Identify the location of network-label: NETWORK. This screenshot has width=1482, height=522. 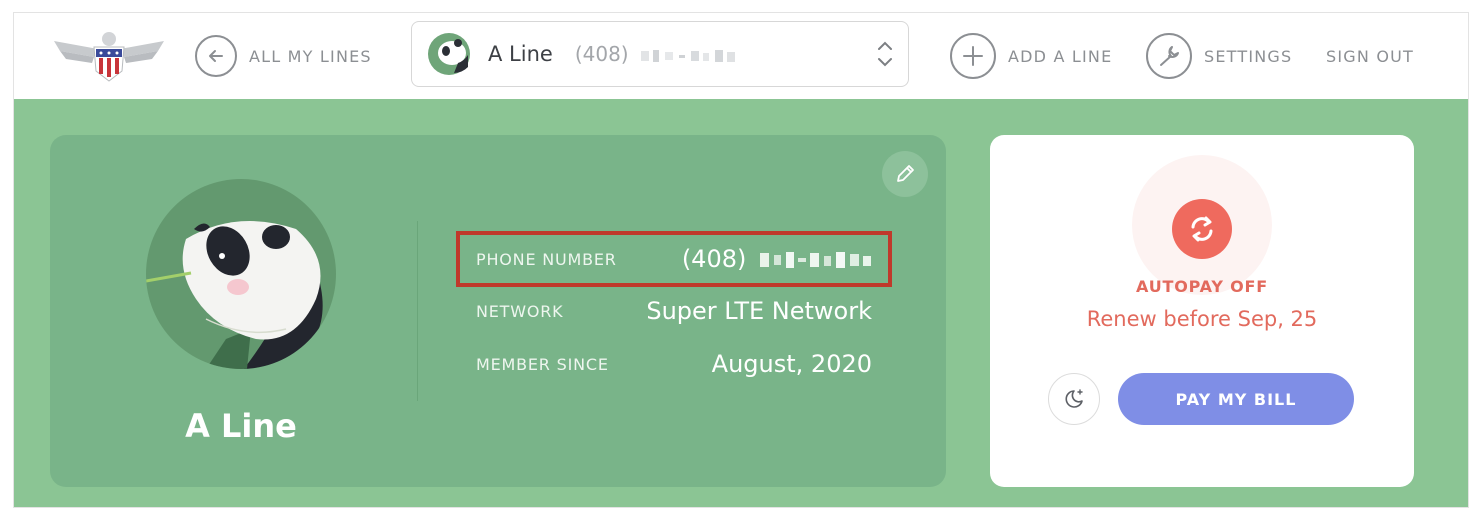
(520, 311).